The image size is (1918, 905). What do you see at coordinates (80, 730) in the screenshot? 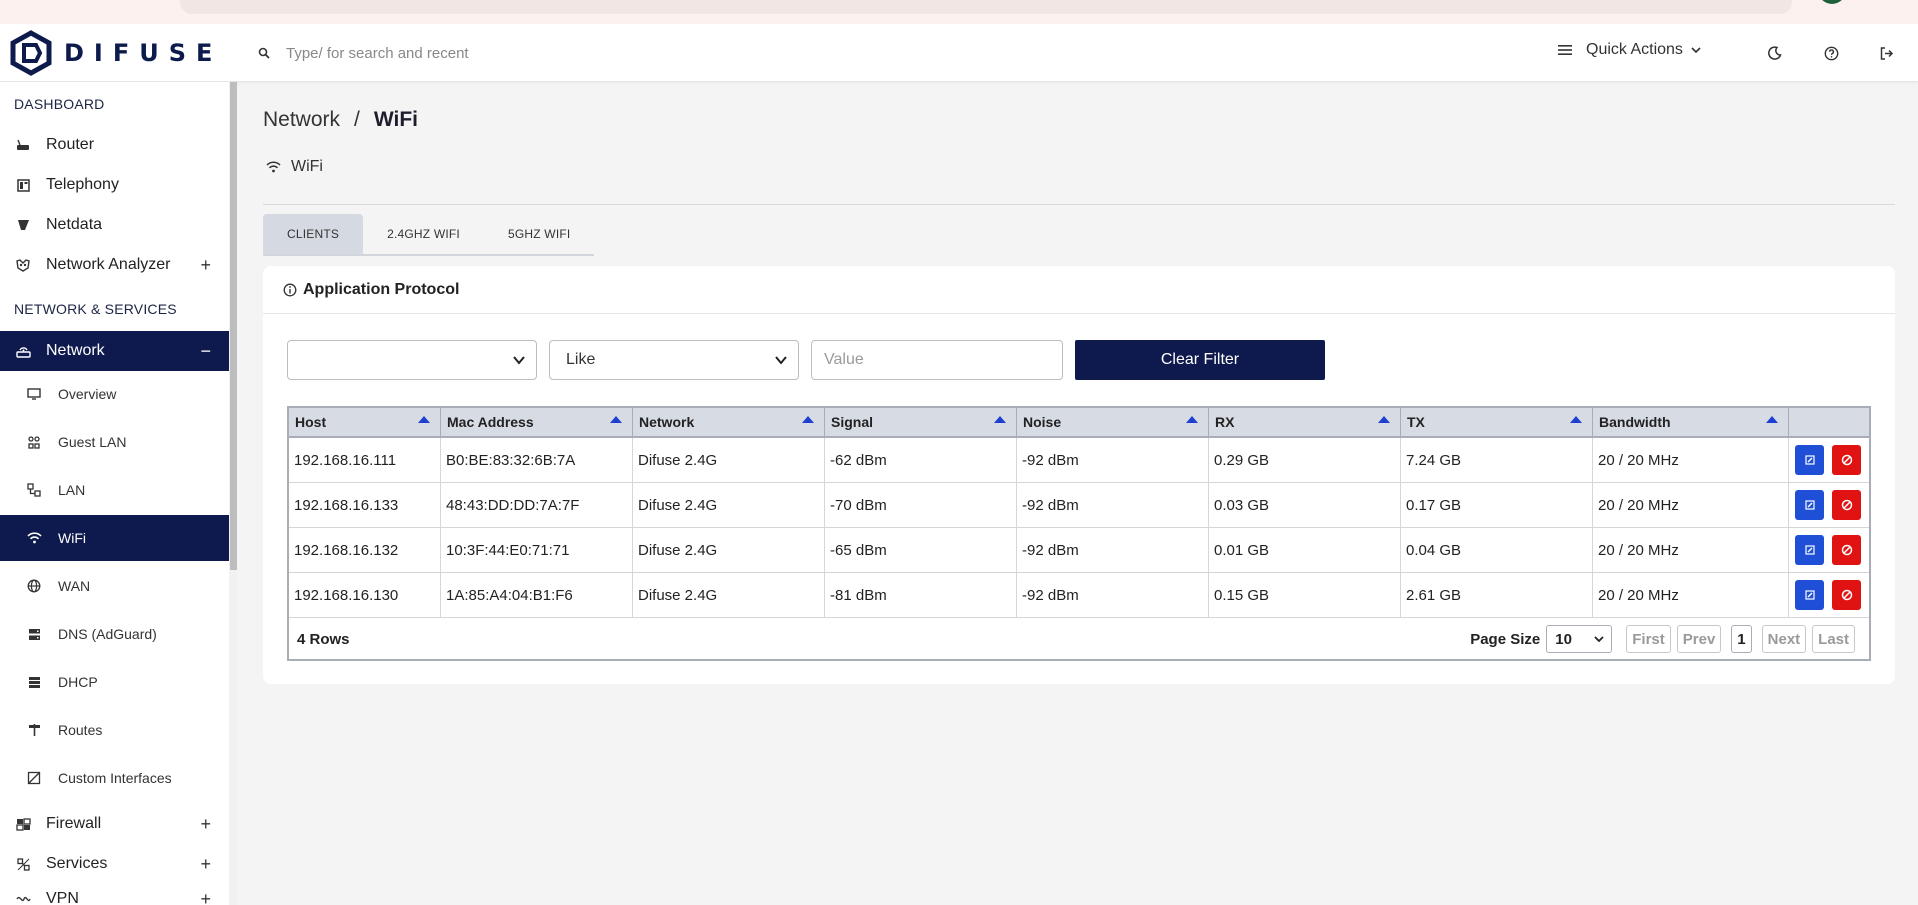
I see `sidebar-item-label: Routes` at bounding box center [80, 730].